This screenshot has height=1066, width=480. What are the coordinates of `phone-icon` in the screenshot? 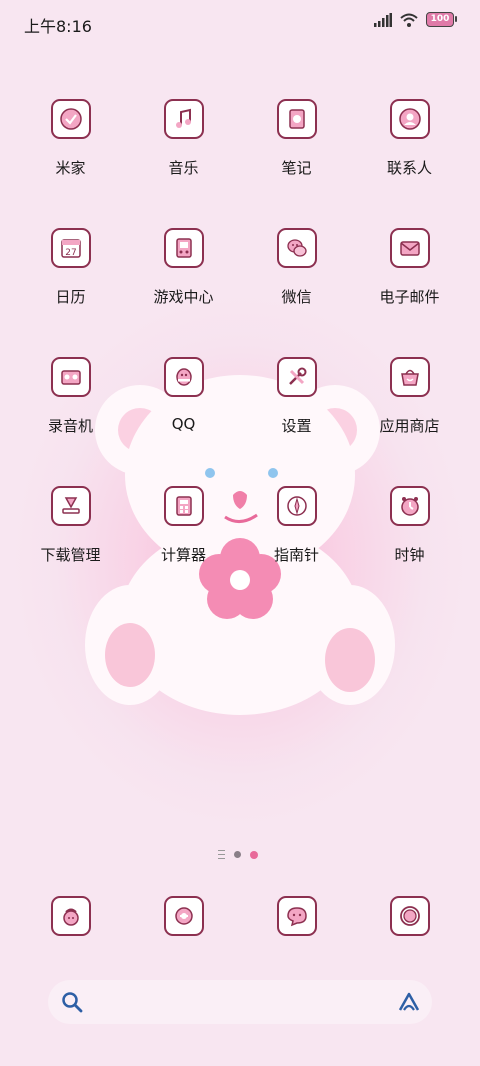 It's located at (70, 916).